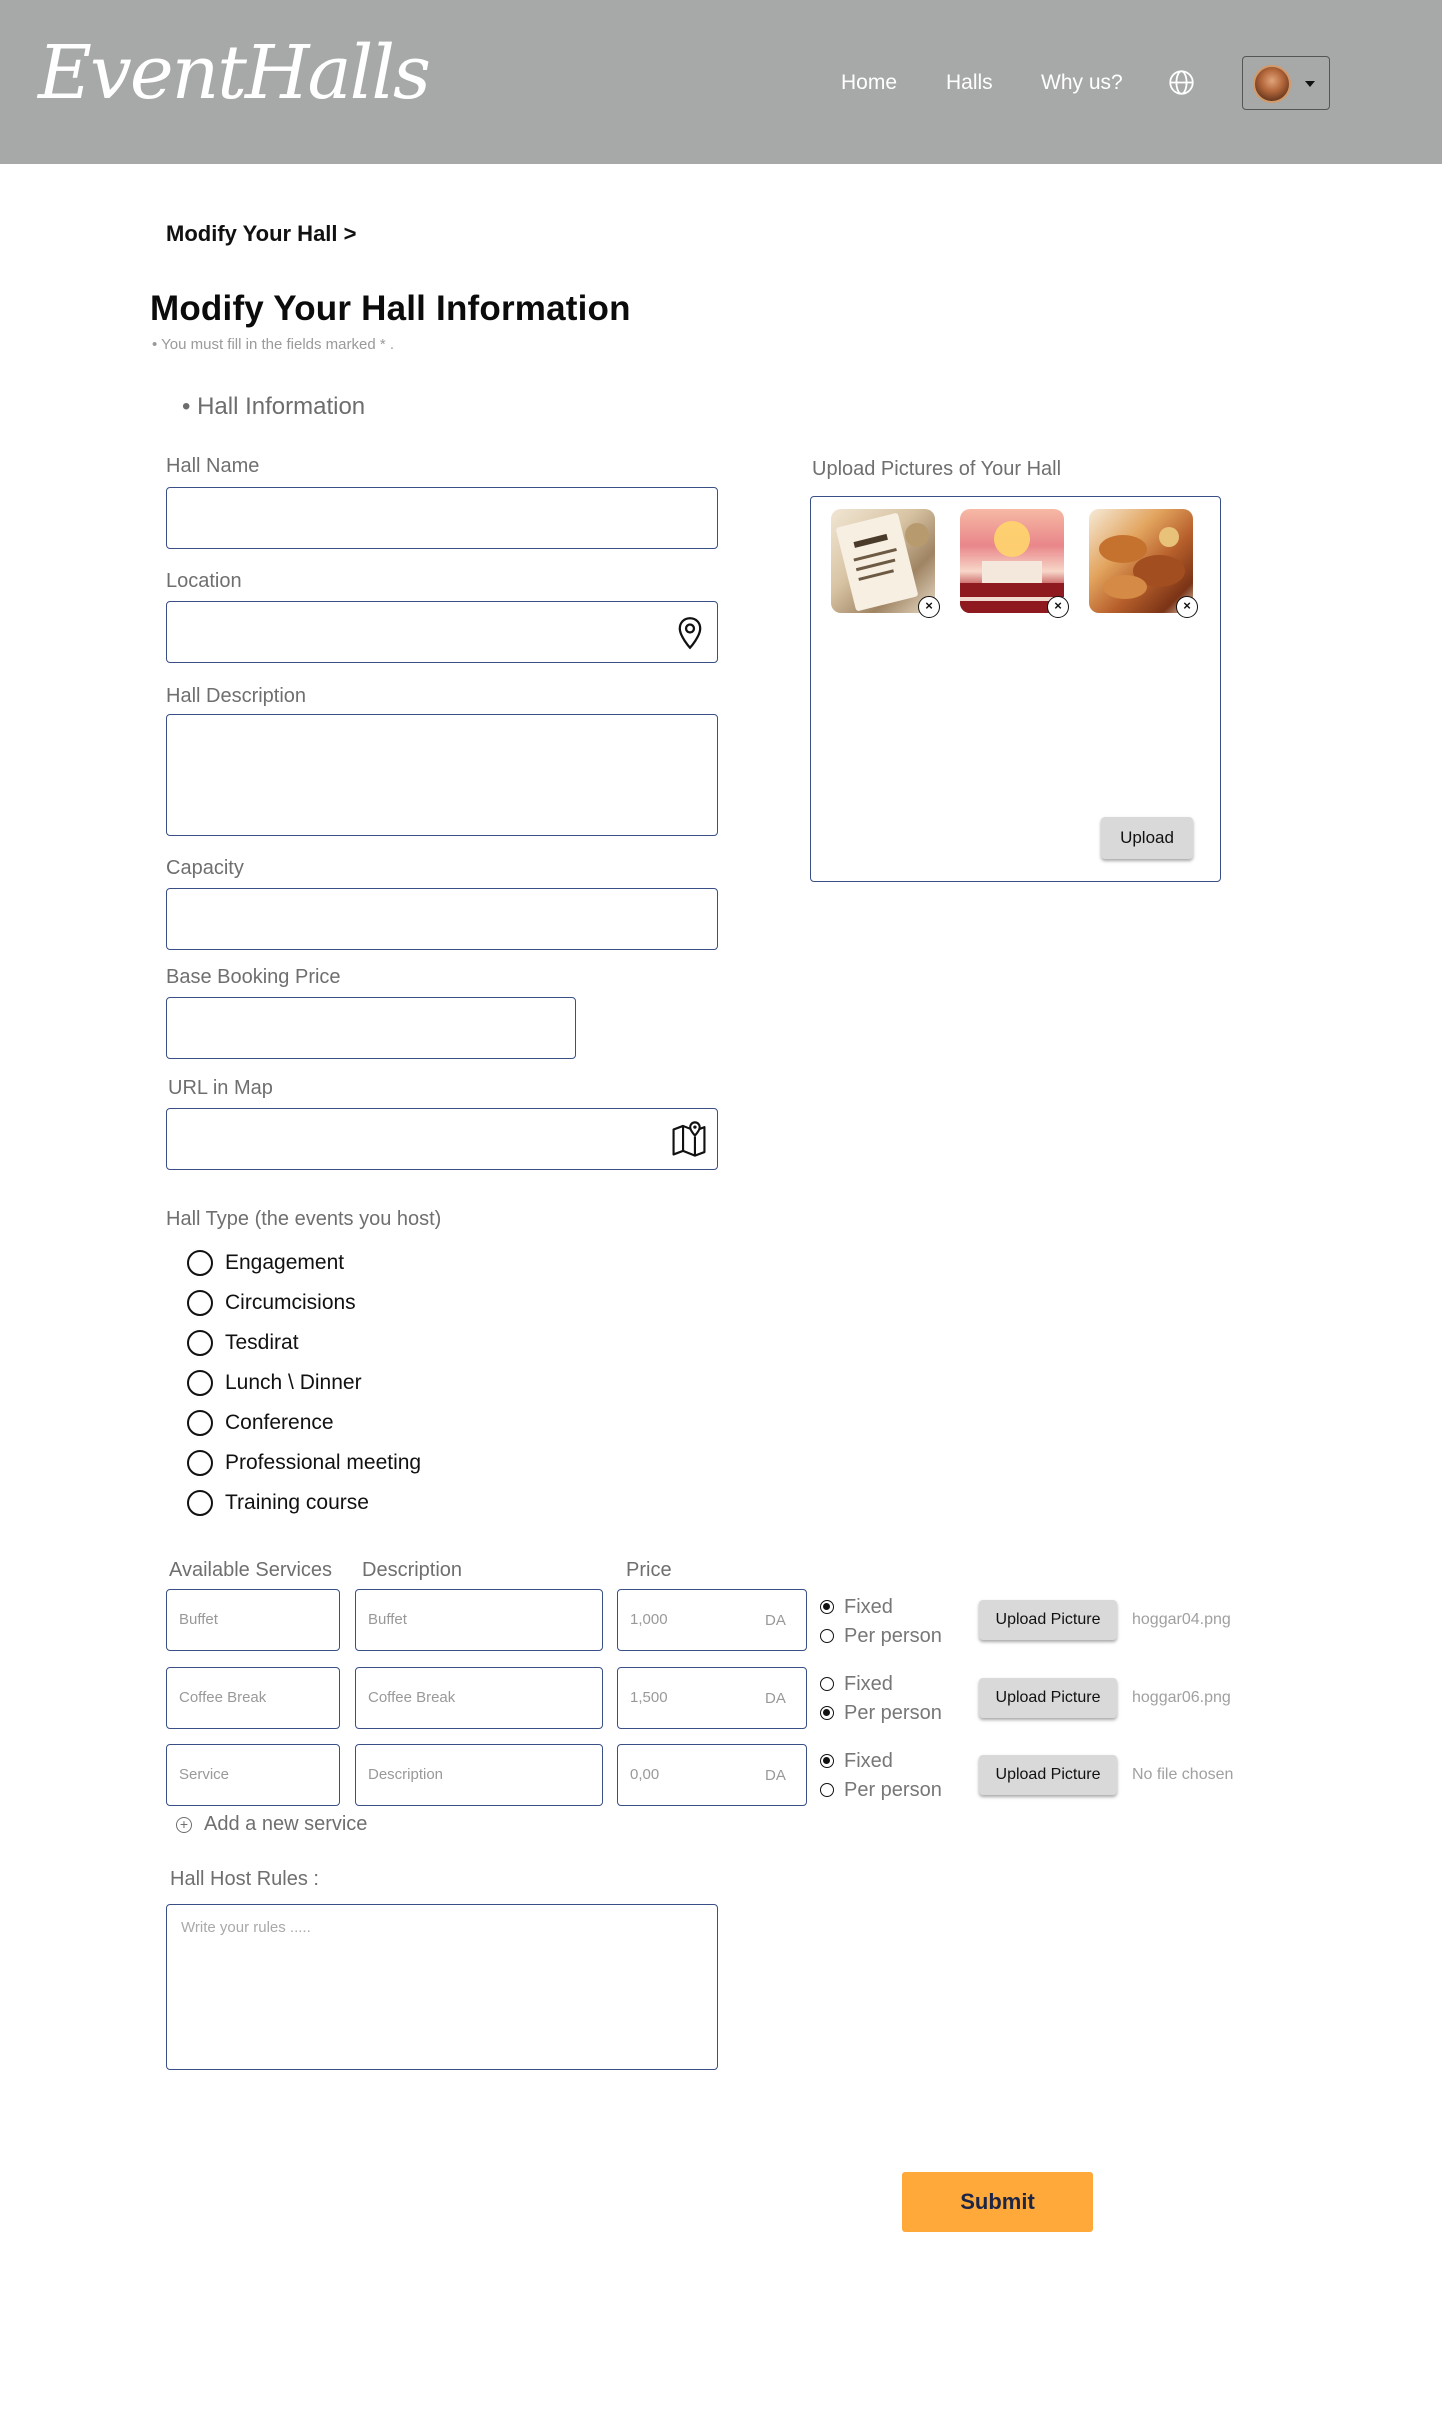 This screenshot has width=1442, height=2436. What do you see at coordinates (690, 633) in the screenshot?
I see `location-pin-icon` at bounding box center [690, 633].